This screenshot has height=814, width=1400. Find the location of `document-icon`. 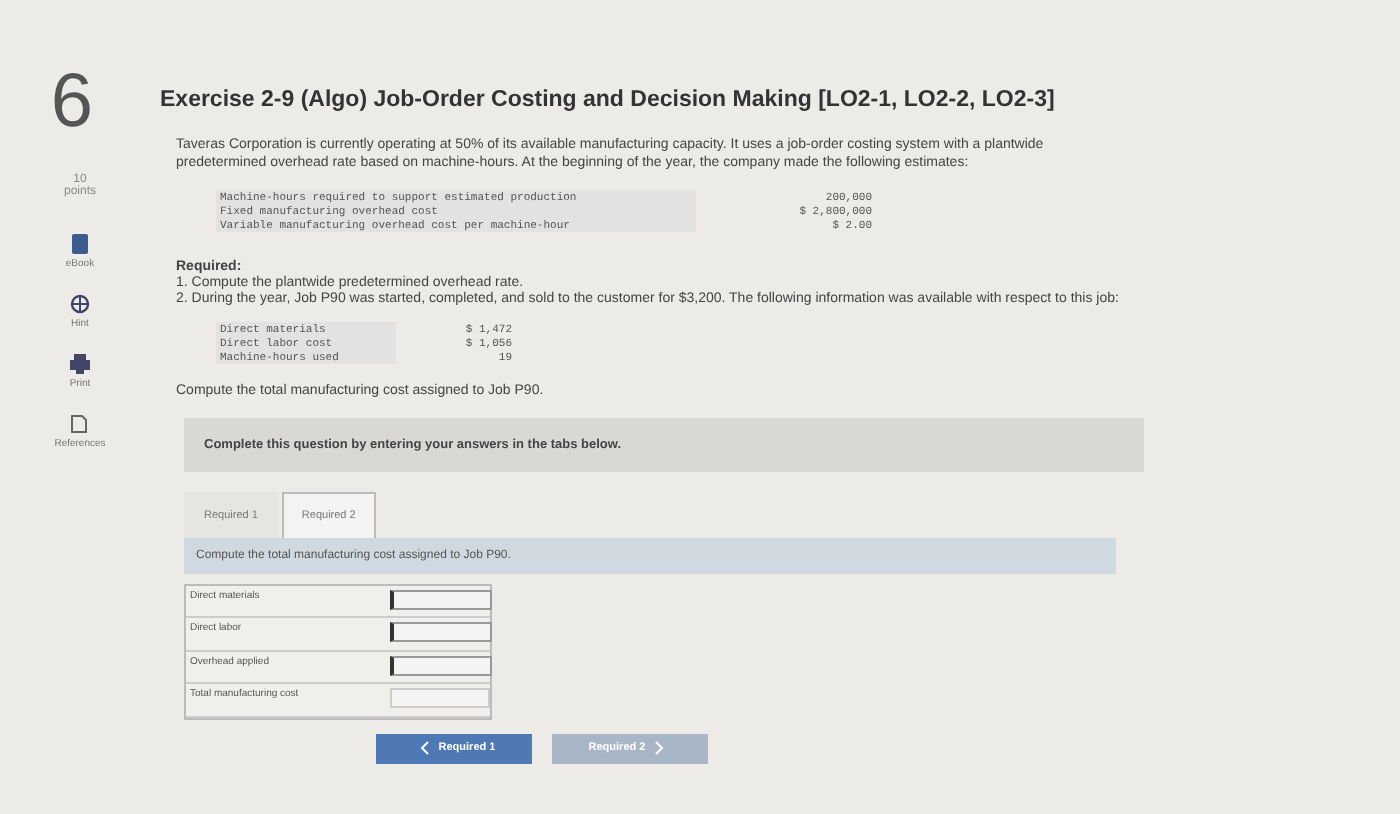

document-icon is located at coordinates (79, 424).